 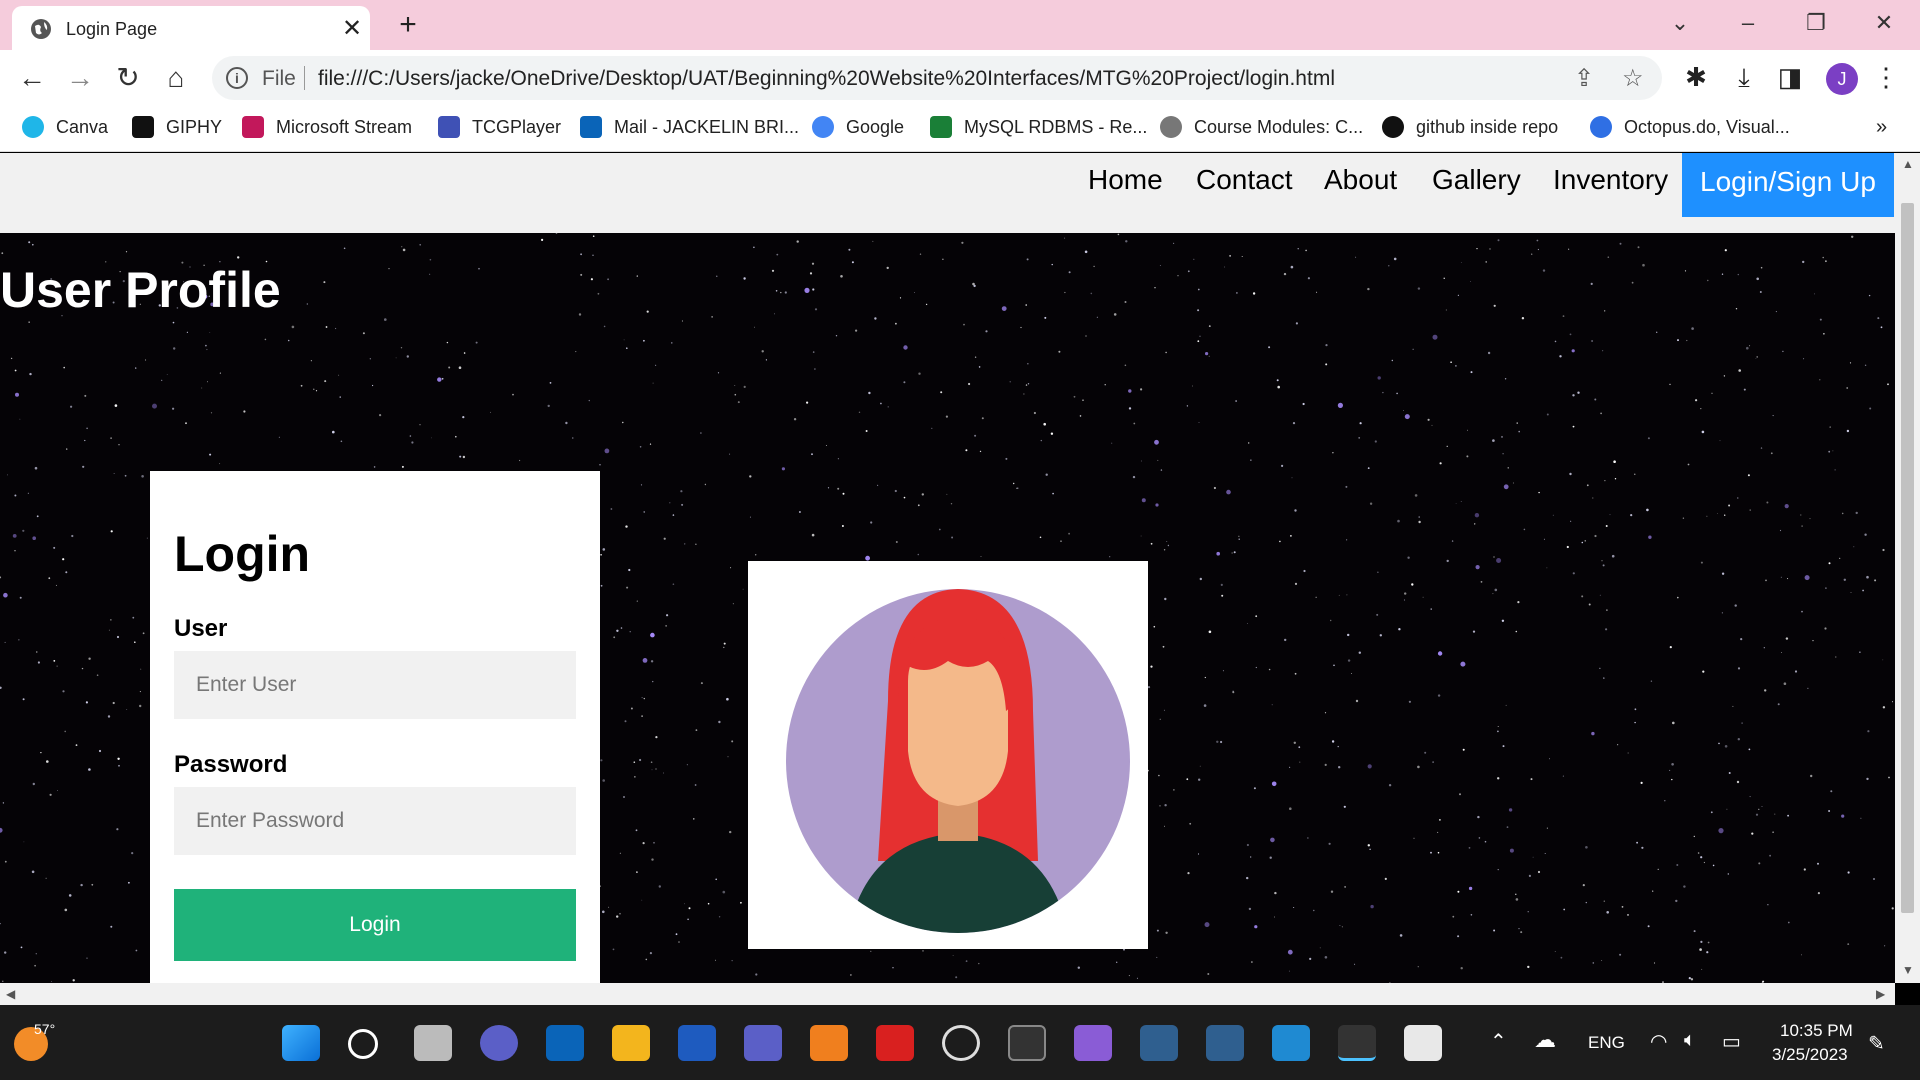 What do you see at coordinates (1658, 1041) in the screenshot?
I see `wifi-icon: ◠` at bounding box center [1658, 1041].